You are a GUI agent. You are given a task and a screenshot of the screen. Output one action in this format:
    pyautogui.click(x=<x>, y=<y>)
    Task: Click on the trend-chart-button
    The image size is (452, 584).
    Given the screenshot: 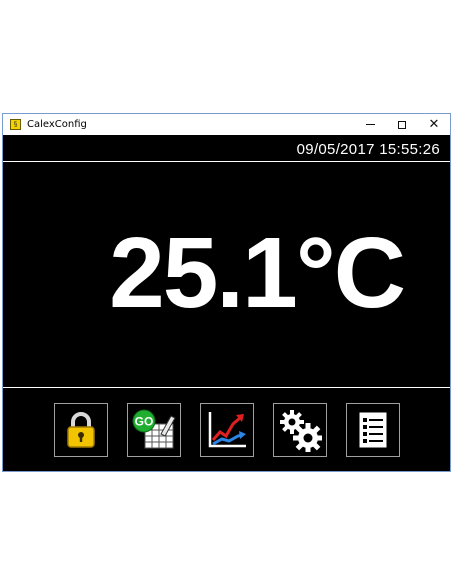 What is the action you would take?
    pyautogui.click(x=227, y=430)
    